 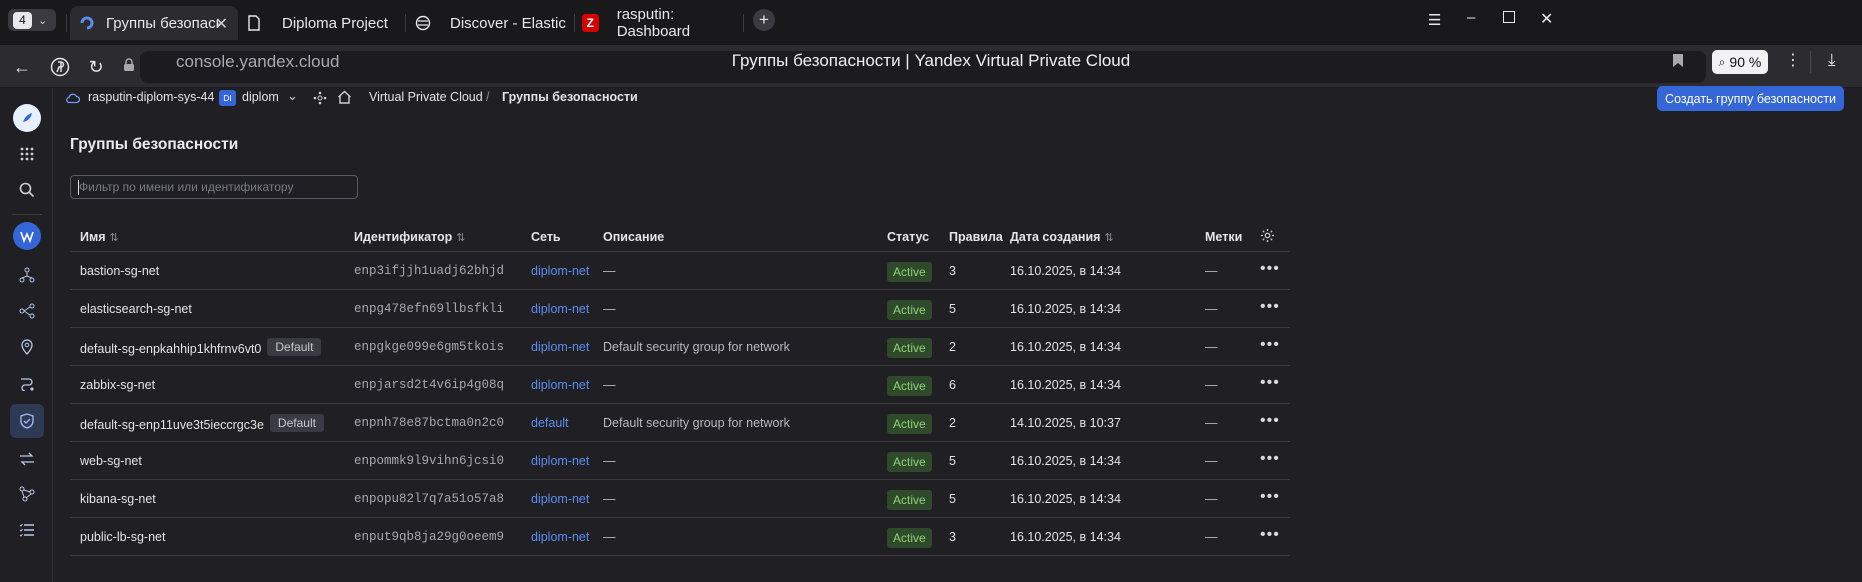 I want to click on row-name: elasticsearch-sg-net, so click(x=136, y=309).